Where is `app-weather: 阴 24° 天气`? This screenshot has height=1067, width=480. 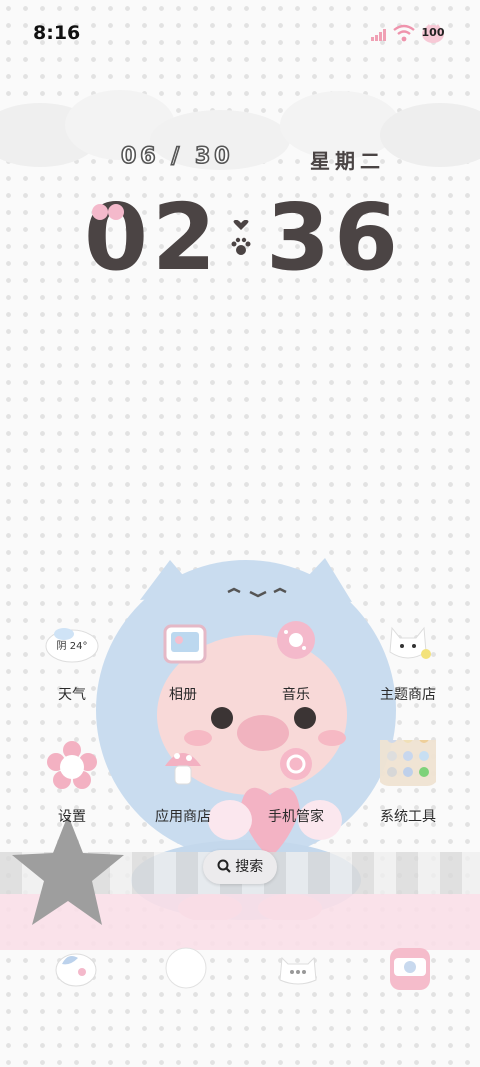
app-weather: 阴 24° 天气 is located at coordinates (72, 661).